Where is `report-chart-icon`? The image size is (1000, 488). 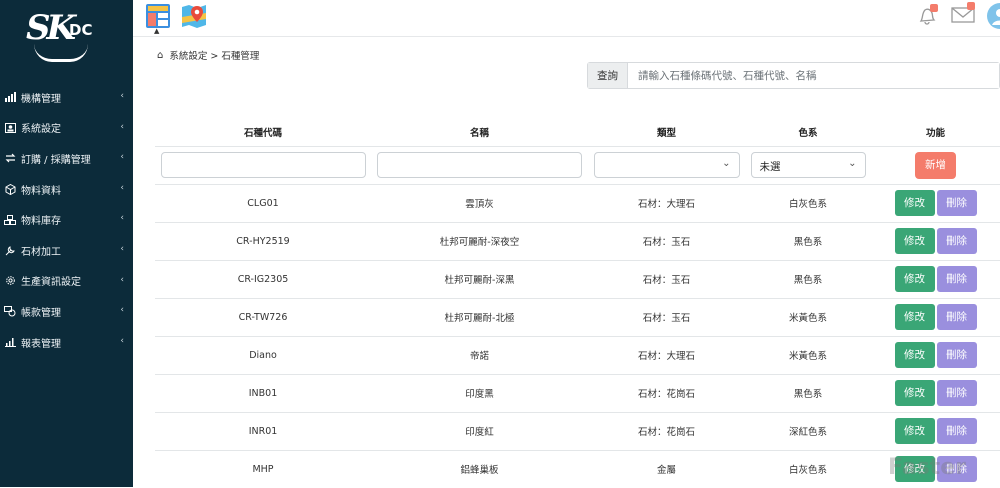 report-chart-icon is located at coordinates (10, 342).